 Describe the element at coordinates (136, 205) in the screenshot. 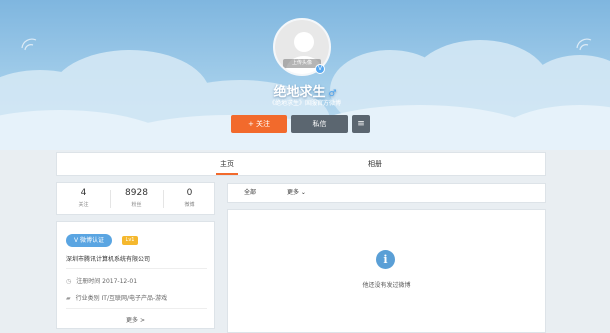

I see `stat-fans-label: 粉丝` at that location.